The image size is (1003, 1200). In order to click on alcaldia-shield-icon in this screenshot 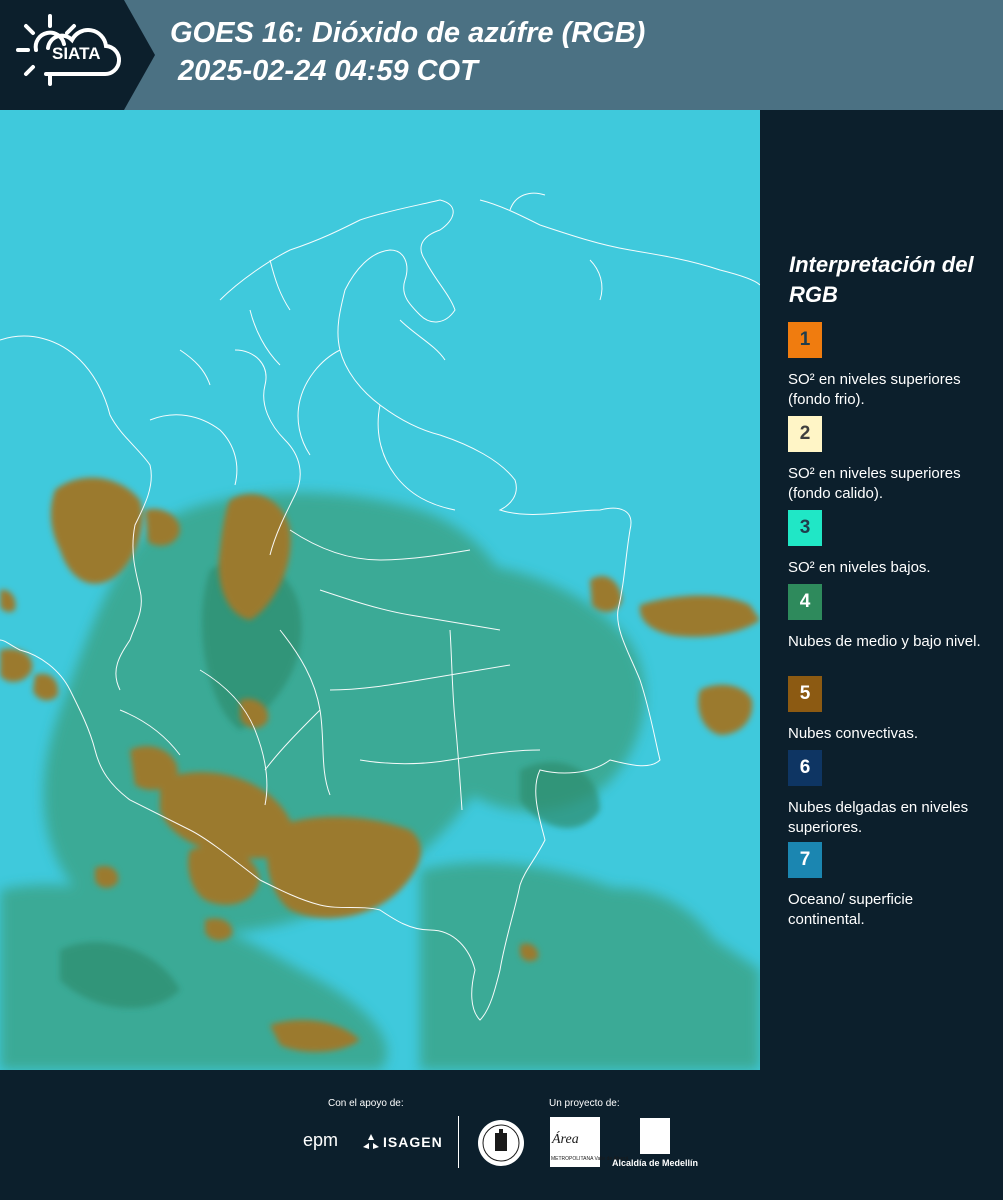, I will do `click(655, 1136)`.